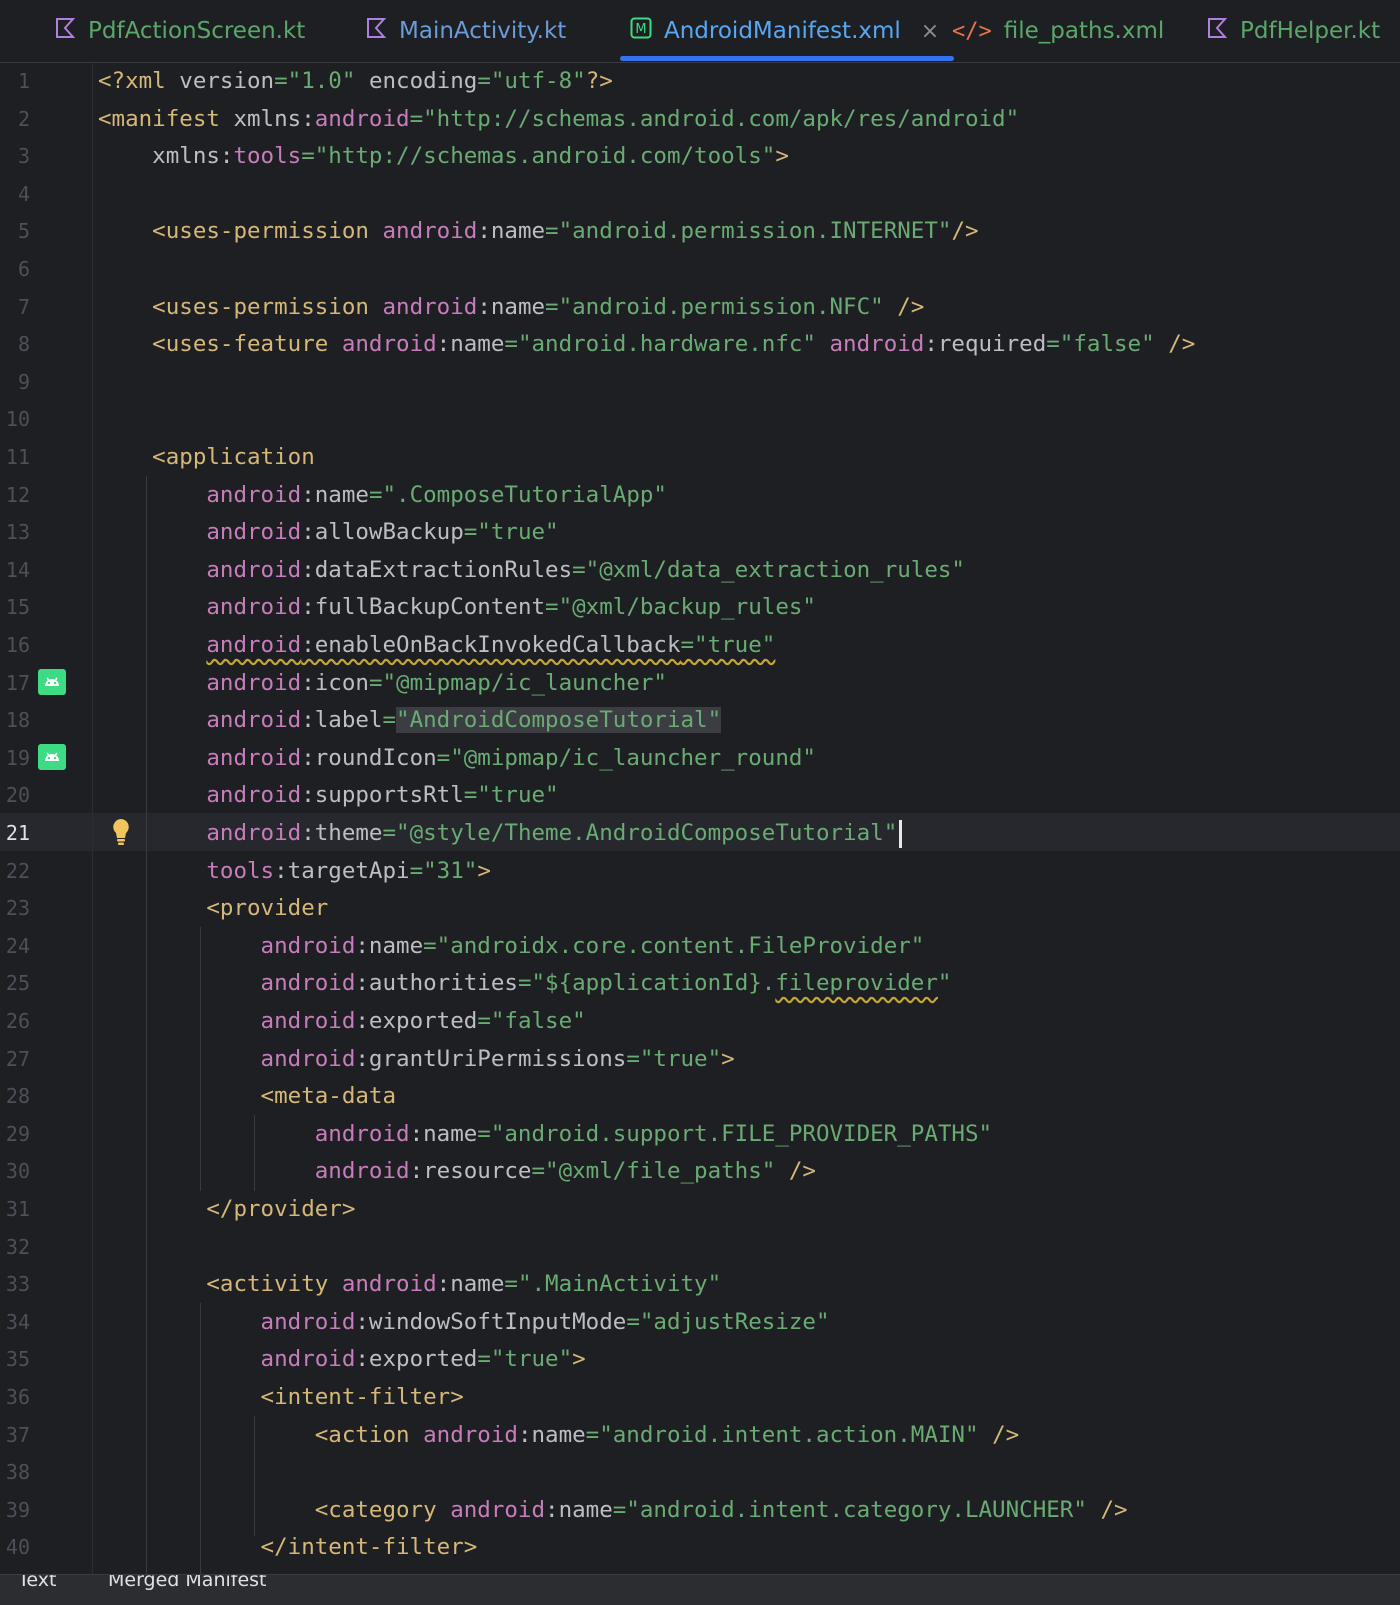 Image resolution: width=1400 pixels, height=1605 pixels. I want to click on code-line: 28 <meta-data, so click(700, 1096).